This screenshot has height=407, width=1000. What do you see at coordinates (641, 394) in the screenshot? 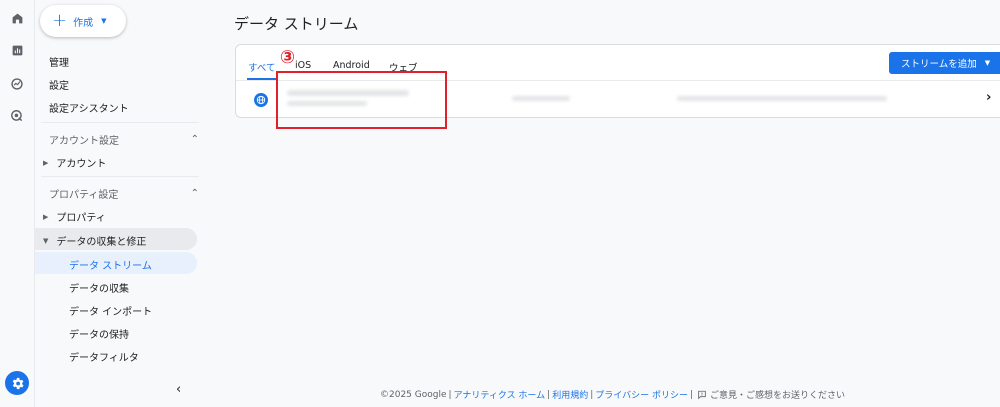
I see `footer-link-privacy: プライバシー ポリシー` at bounding box center [641, 394].